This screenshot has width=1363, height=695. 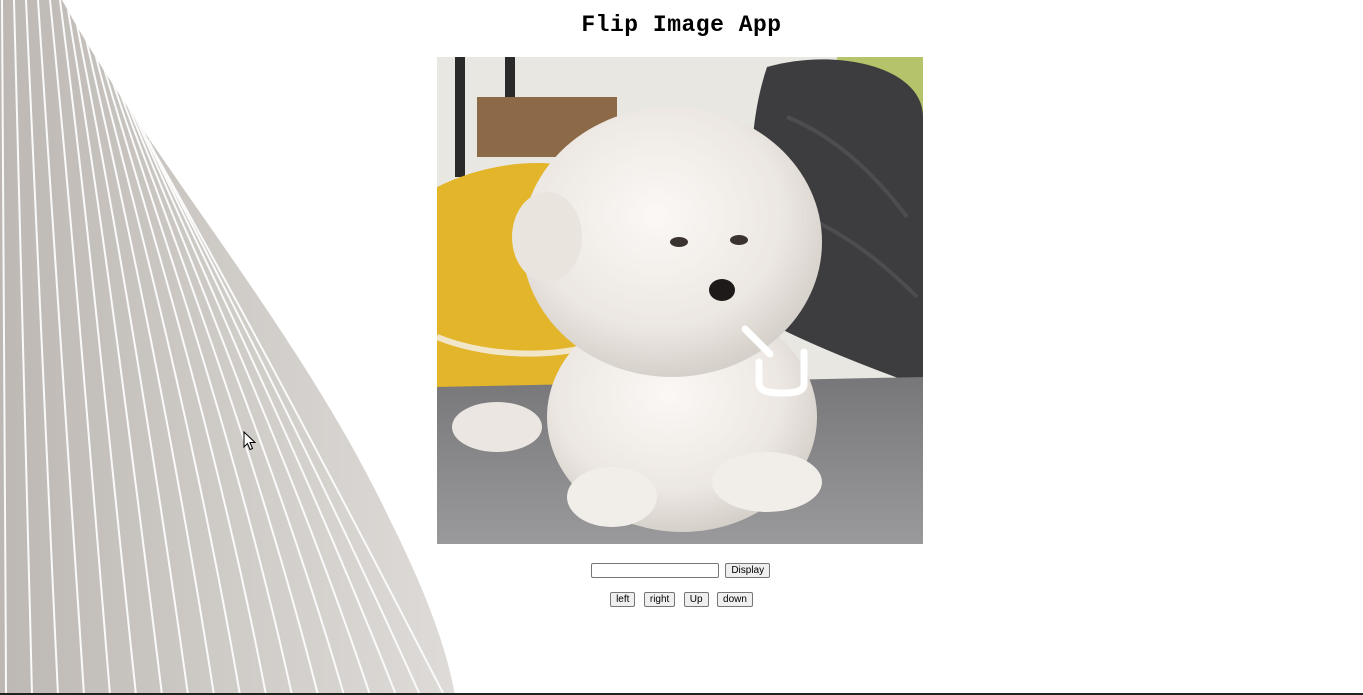 What do you see at coordinates (748, 571) in the screenshot?
I see `display-button: Display` at bounding box center [748, 571].